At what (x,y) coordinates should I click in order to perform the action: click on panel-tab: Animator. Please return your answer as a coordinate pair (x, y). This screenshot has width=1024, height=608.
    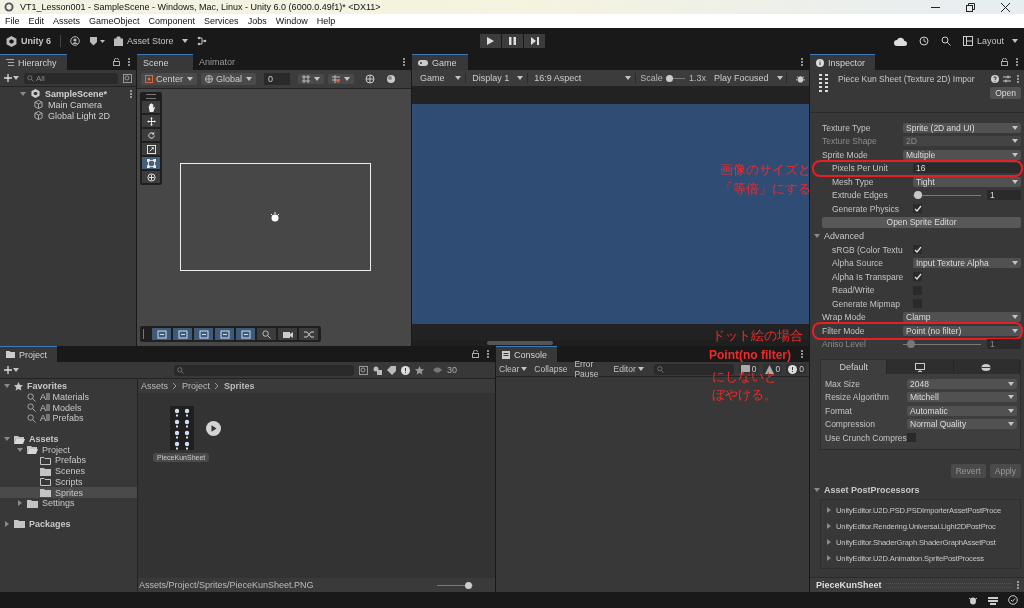
    Looking at the image, I should click on (221, 62).